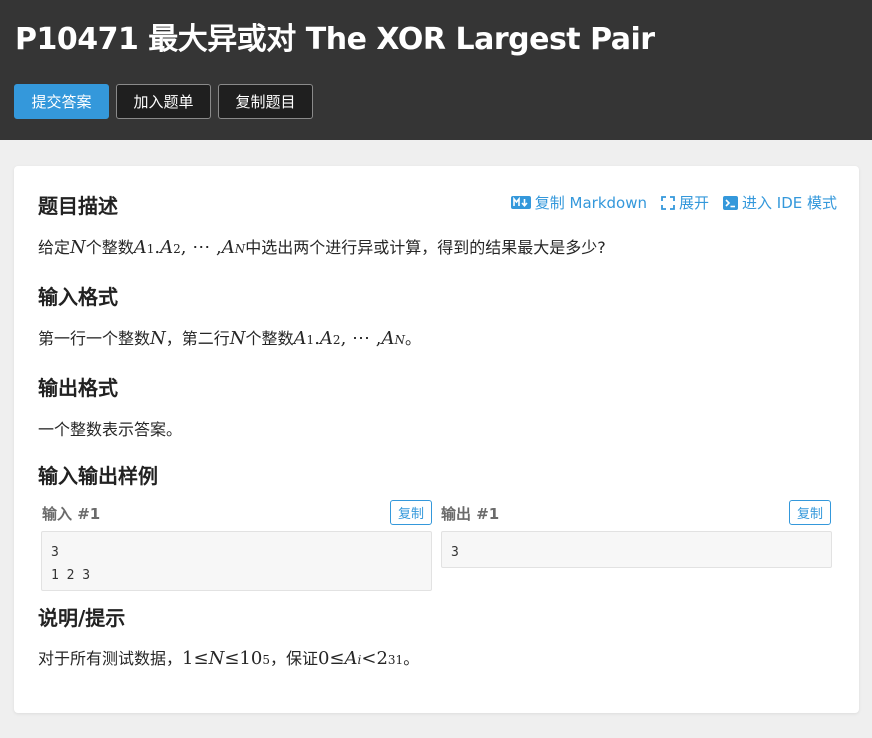 The image size is (872, 738). Describe the element at coordinates (323, 658) in the screenshot. I see `math-number: 0` at that location.